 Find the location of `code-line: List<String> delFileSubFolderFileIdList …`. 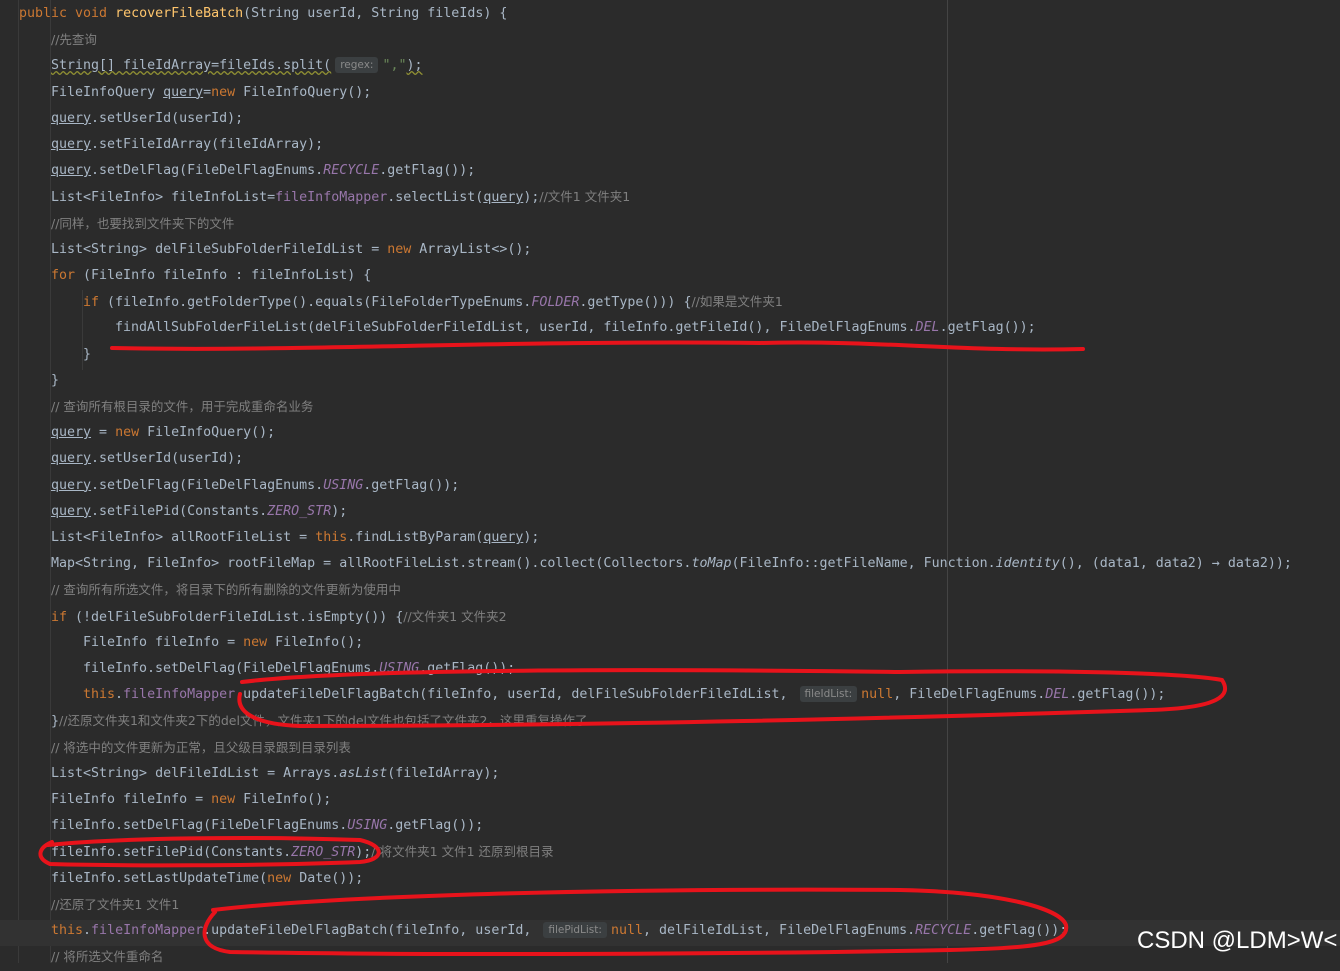

code-line: List<String> delFileSubFolderFileIdList … is located at coordinates (291, 250).